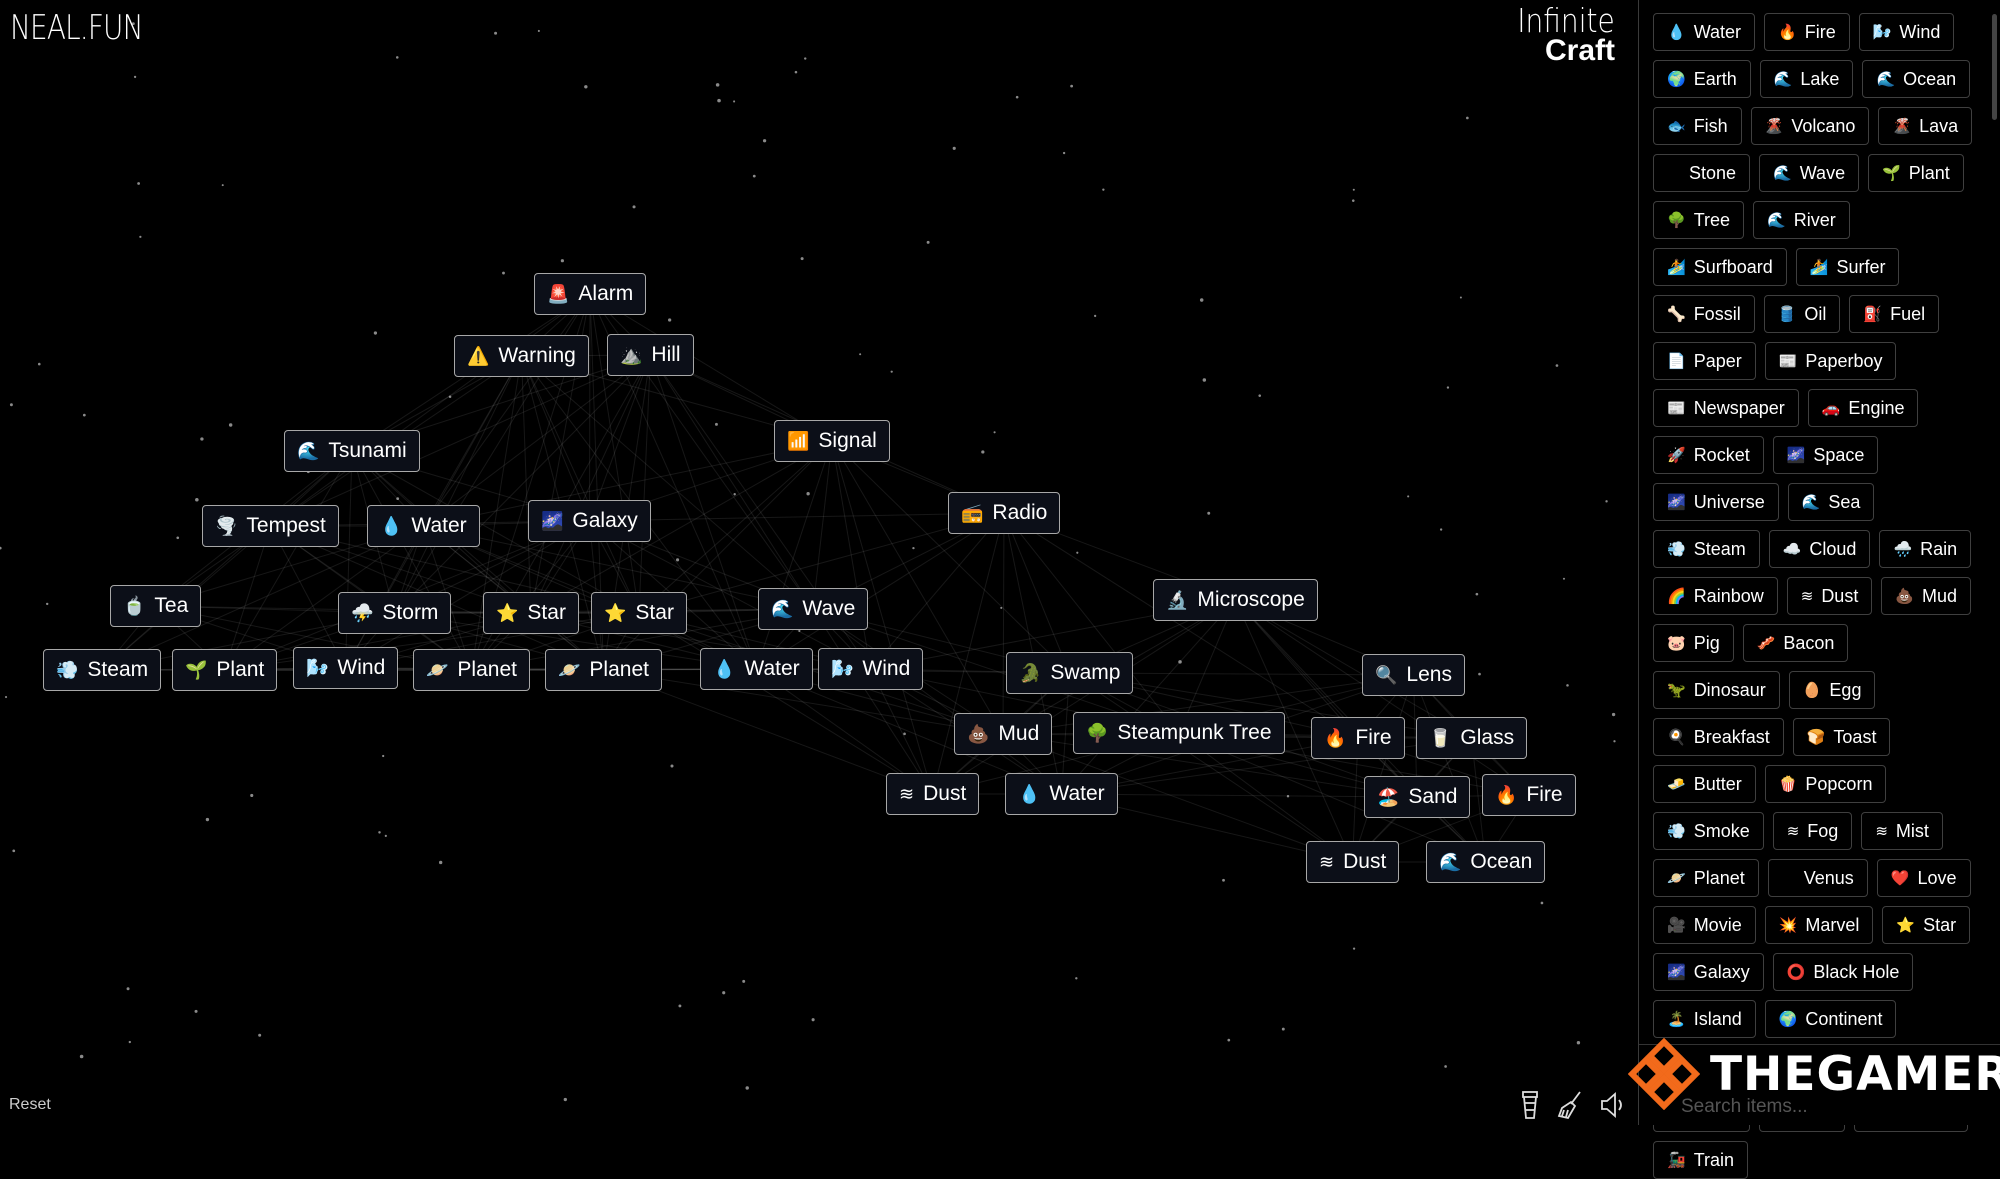  Describe the element at coordinates (1832, 690) in the screenshot. I see `sidebar-item-egg: 🥚 Egg` at that location.